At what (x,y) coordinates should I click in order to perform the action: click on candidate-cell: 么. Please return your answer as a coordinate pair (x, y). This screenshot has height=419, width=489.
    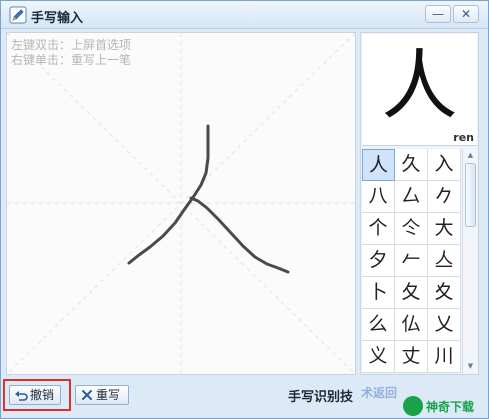
    Looking at the image, I should click on (378, 325).